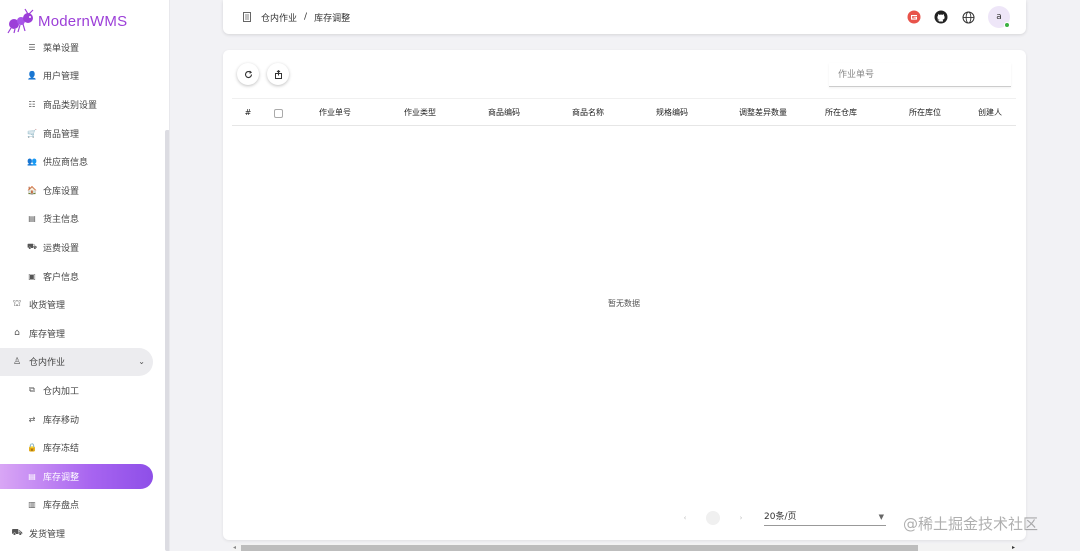 The height and width of the screenshot is (551, 1080). Describe the element at coordinates (780, 517) in the screenshot. I see `page-size-value: 20条/页` at that location.